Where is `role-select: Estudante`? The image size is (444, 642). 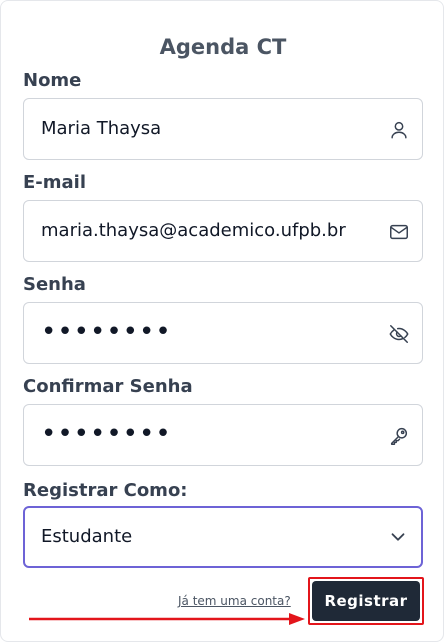 role-select: Estudante is located at coordinates (223, 537).